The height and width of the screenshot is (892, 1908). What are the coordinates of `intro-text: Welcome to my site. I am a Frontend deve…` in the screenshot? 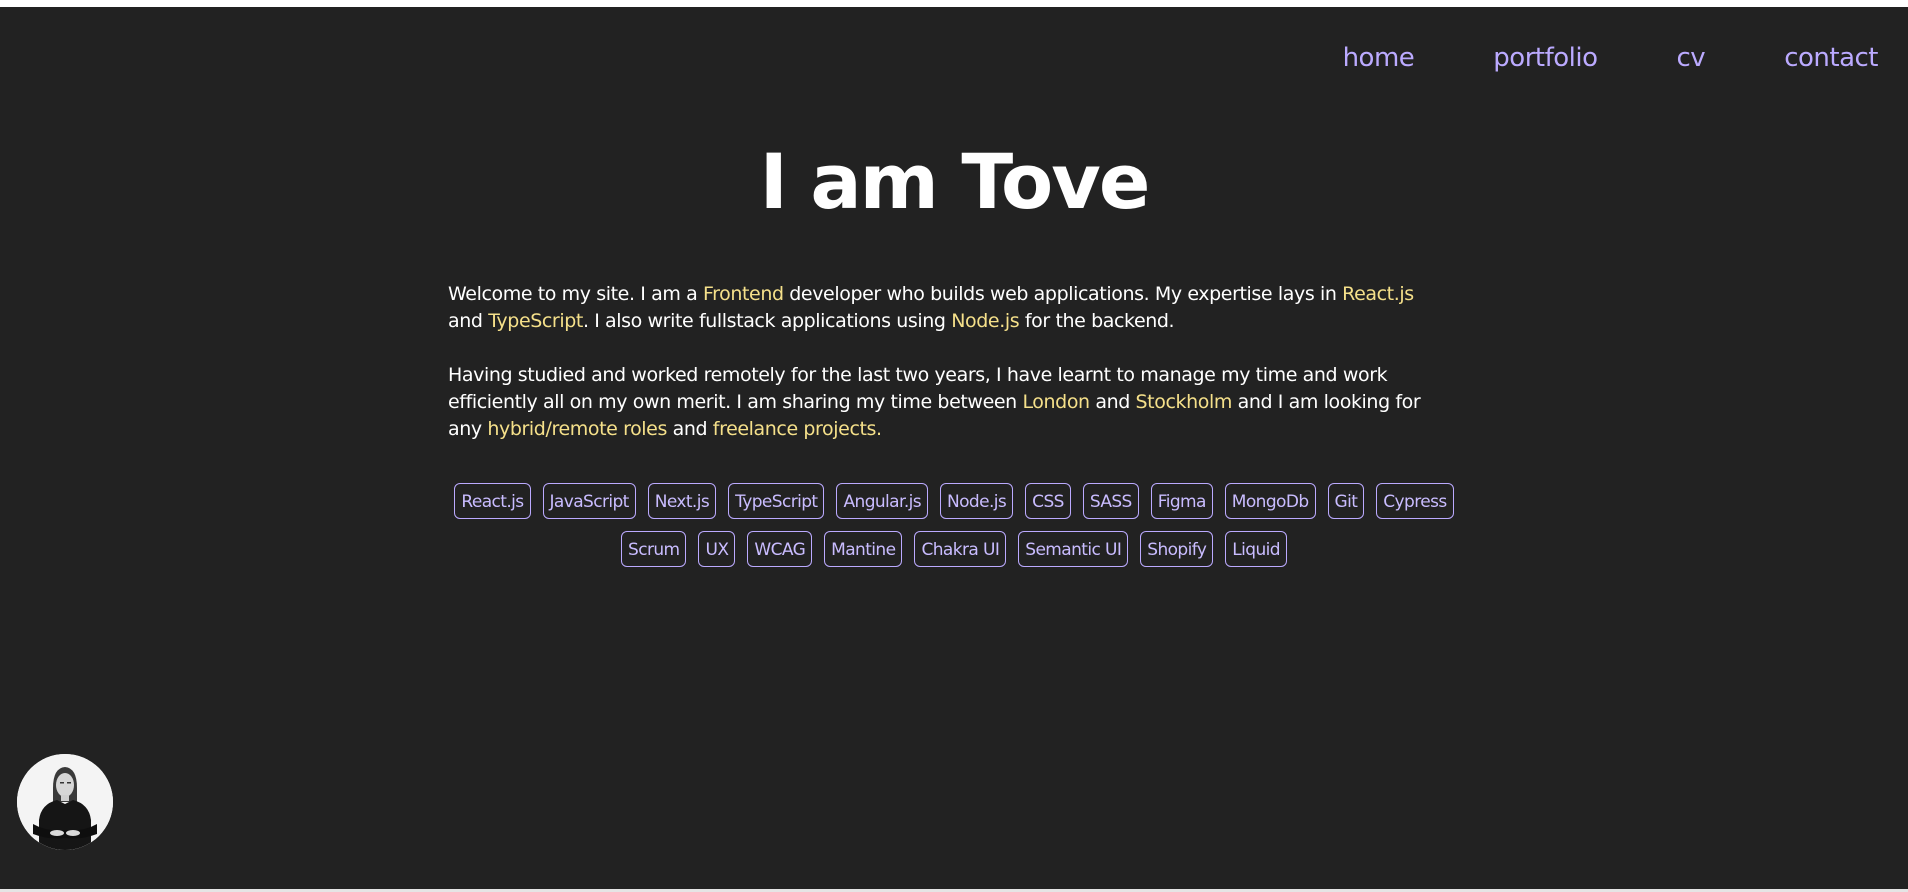 It's located at (948, 375).